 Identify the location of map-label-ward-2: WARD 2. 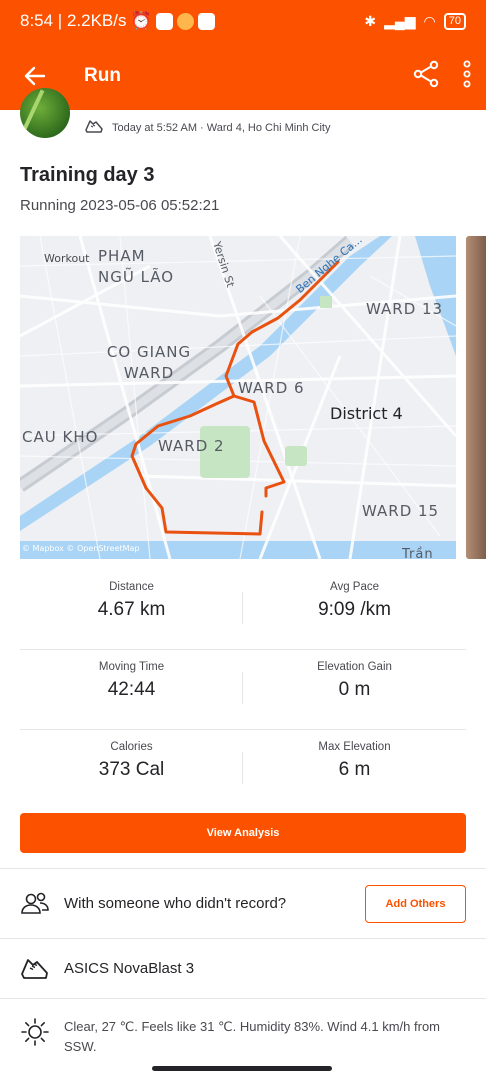
(191, 446).